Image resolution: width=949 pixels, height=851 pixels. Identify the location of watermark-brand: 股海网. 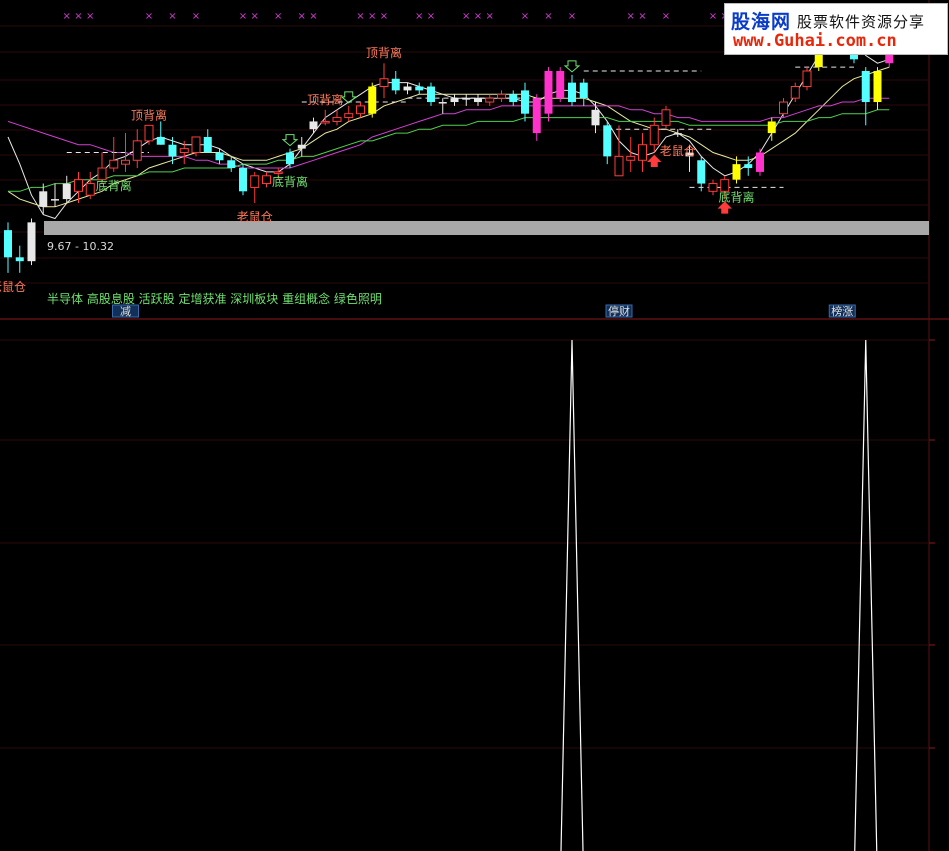
(761, 22).